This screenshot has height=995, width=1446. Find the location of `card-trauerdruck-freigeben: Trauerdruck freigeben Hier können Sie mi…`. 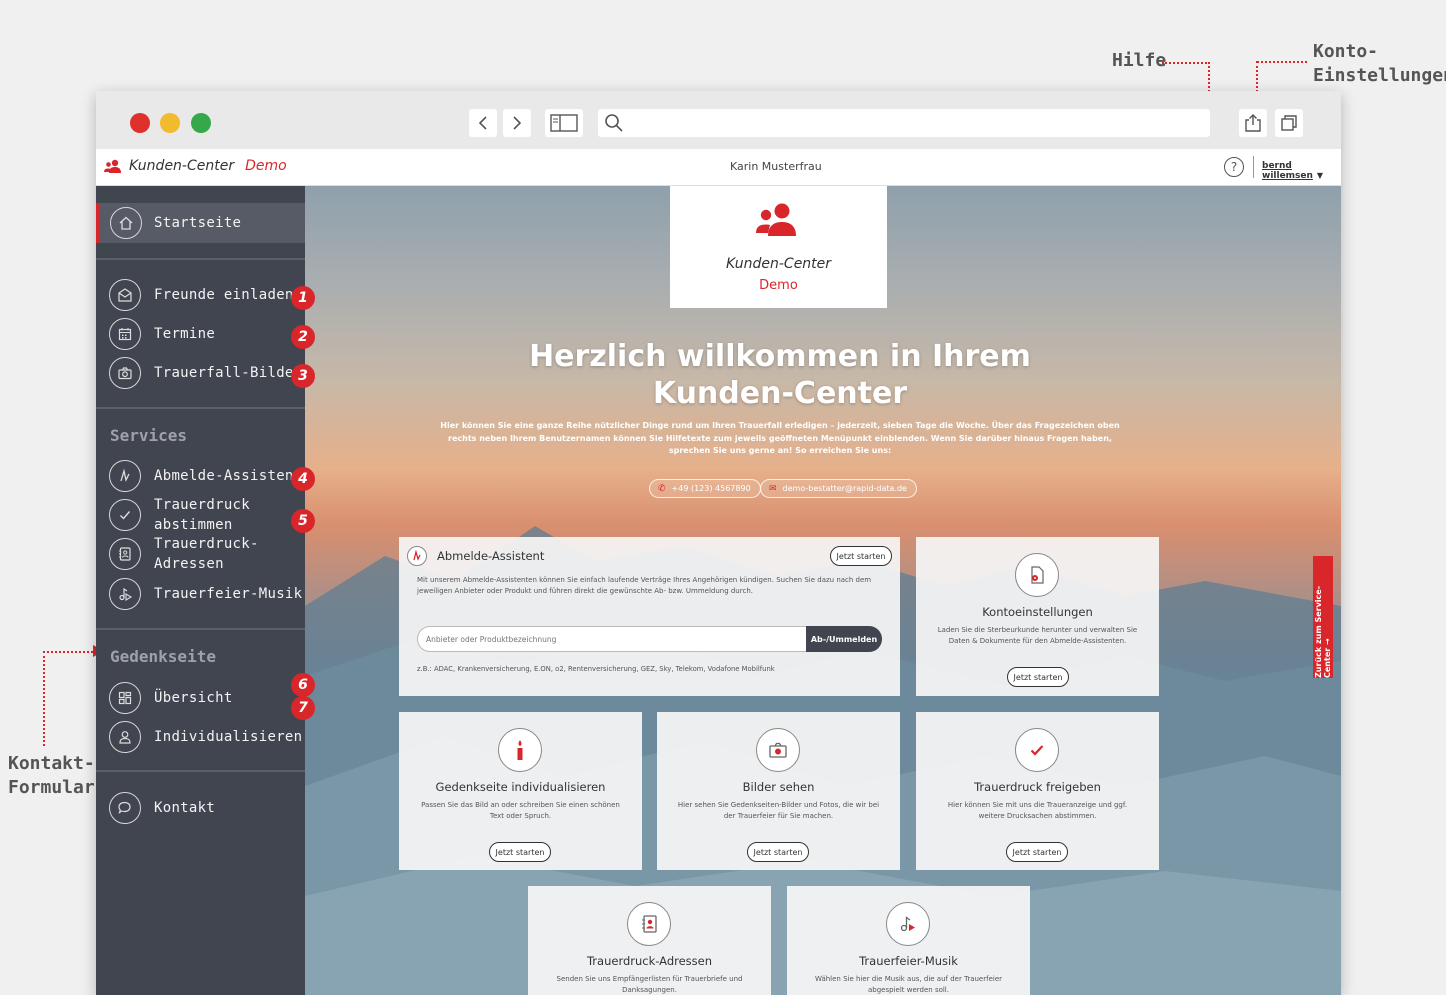

card-trauerdruck-freigeben: Trauerdruck freigeben Hier können Sie mi… is located at coordinates (1037, 791).